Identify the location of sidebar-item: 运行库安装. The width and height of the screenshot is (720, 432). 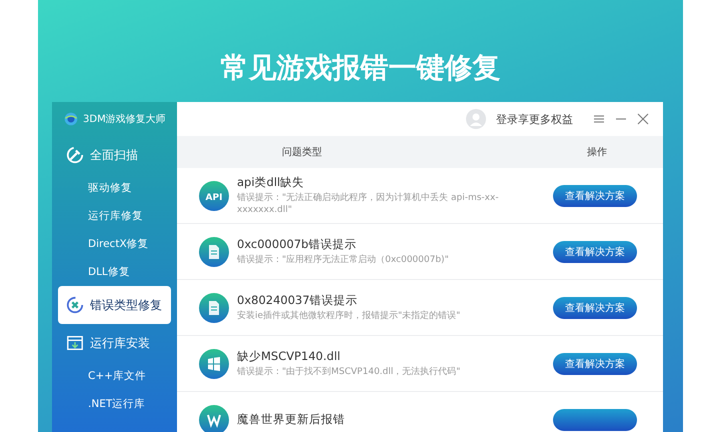
(114, 343).